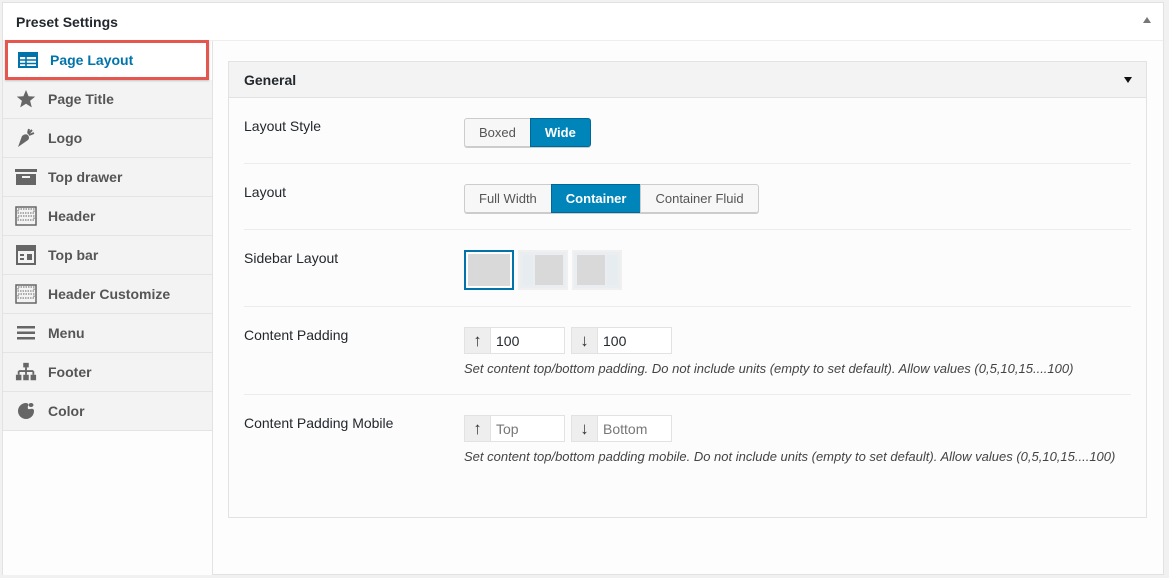  I want to click on sidebar-item-label: Header Customize, so click(109, 294).